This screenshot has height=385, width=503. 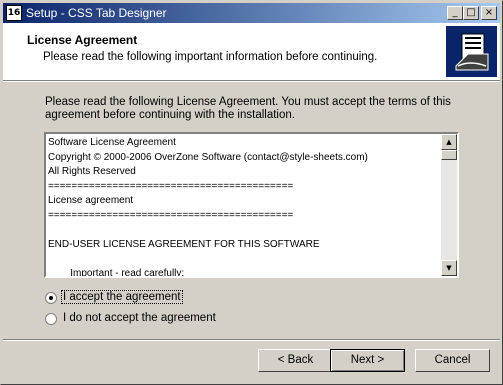 I want to click on license-line: Software License Agreement, so click(x=112, y=142).